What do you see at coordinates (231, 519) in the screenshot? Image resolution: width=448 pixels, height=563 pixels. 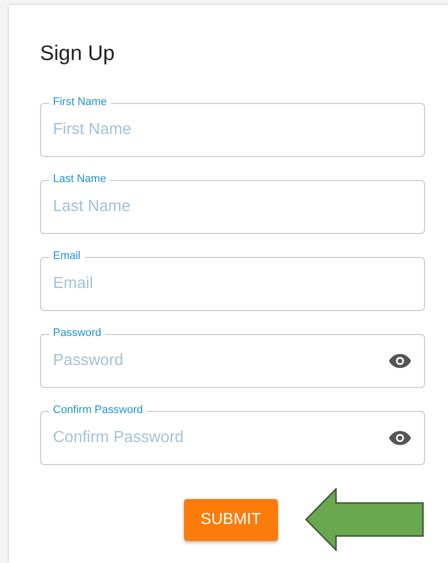 I see `submit-button: SUBMIT` at bounding box center [231, 519].